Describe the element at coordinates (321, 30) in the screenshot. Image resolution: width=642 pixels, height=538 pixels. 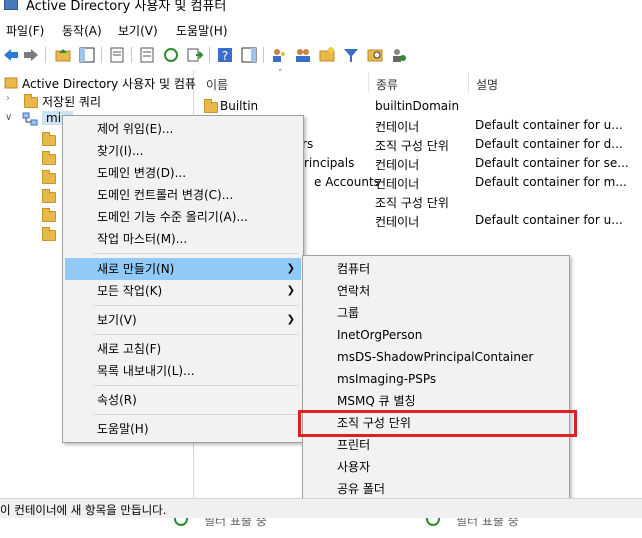
I see `menu-bar: 파일(F) 동작(A) 보기(V) 도움말(H)` at that location.